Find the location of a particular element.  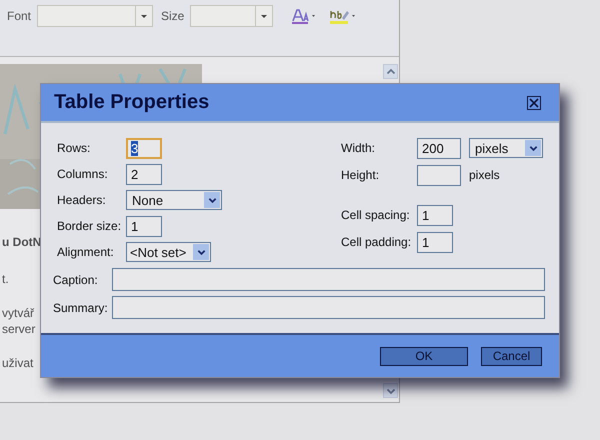

dialog-title: Table Properties is located at coordinates (132, 102).